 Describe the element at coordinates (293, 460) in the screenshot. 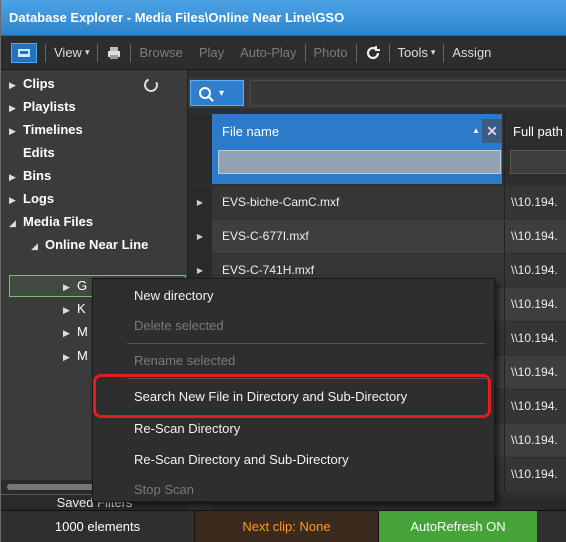

I see `menu-item-rescan-directory-and-subdirectory: Re-Scan Directory and Sub-Directory` at that location.